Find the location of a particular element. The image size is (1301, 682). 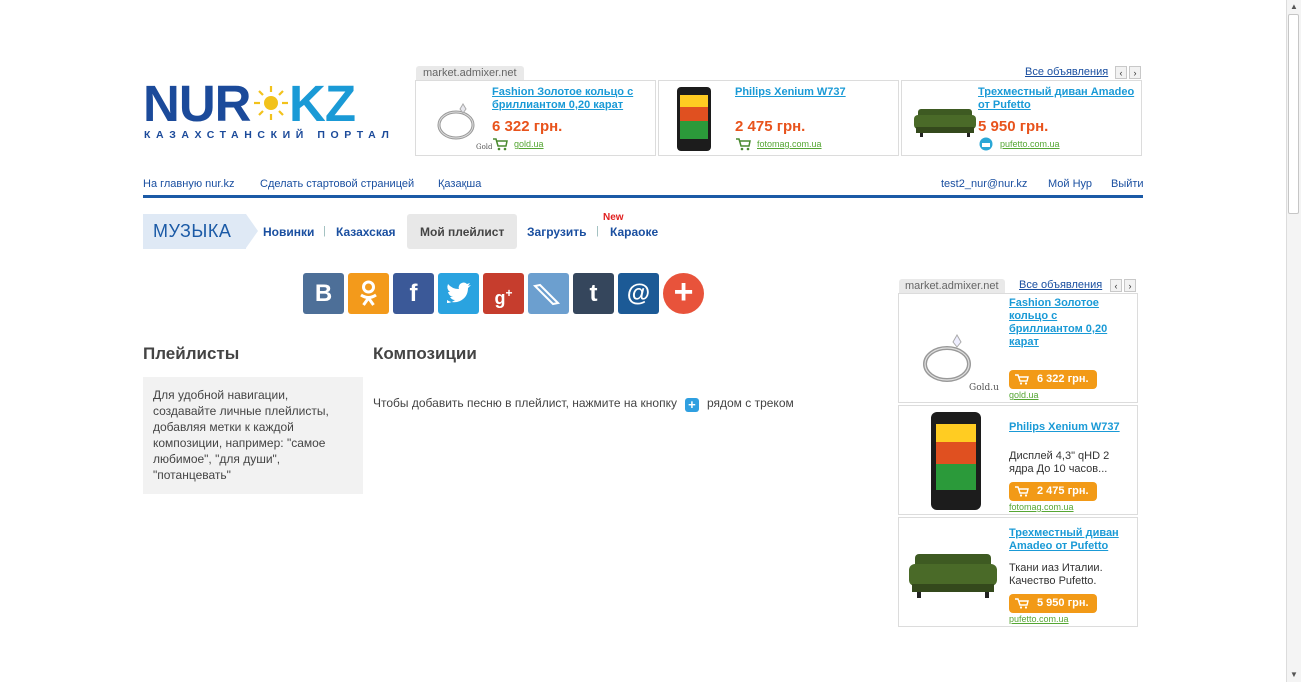

top-ad-shop-link: fotomag.com.ua is located at coordinates (789, 144).